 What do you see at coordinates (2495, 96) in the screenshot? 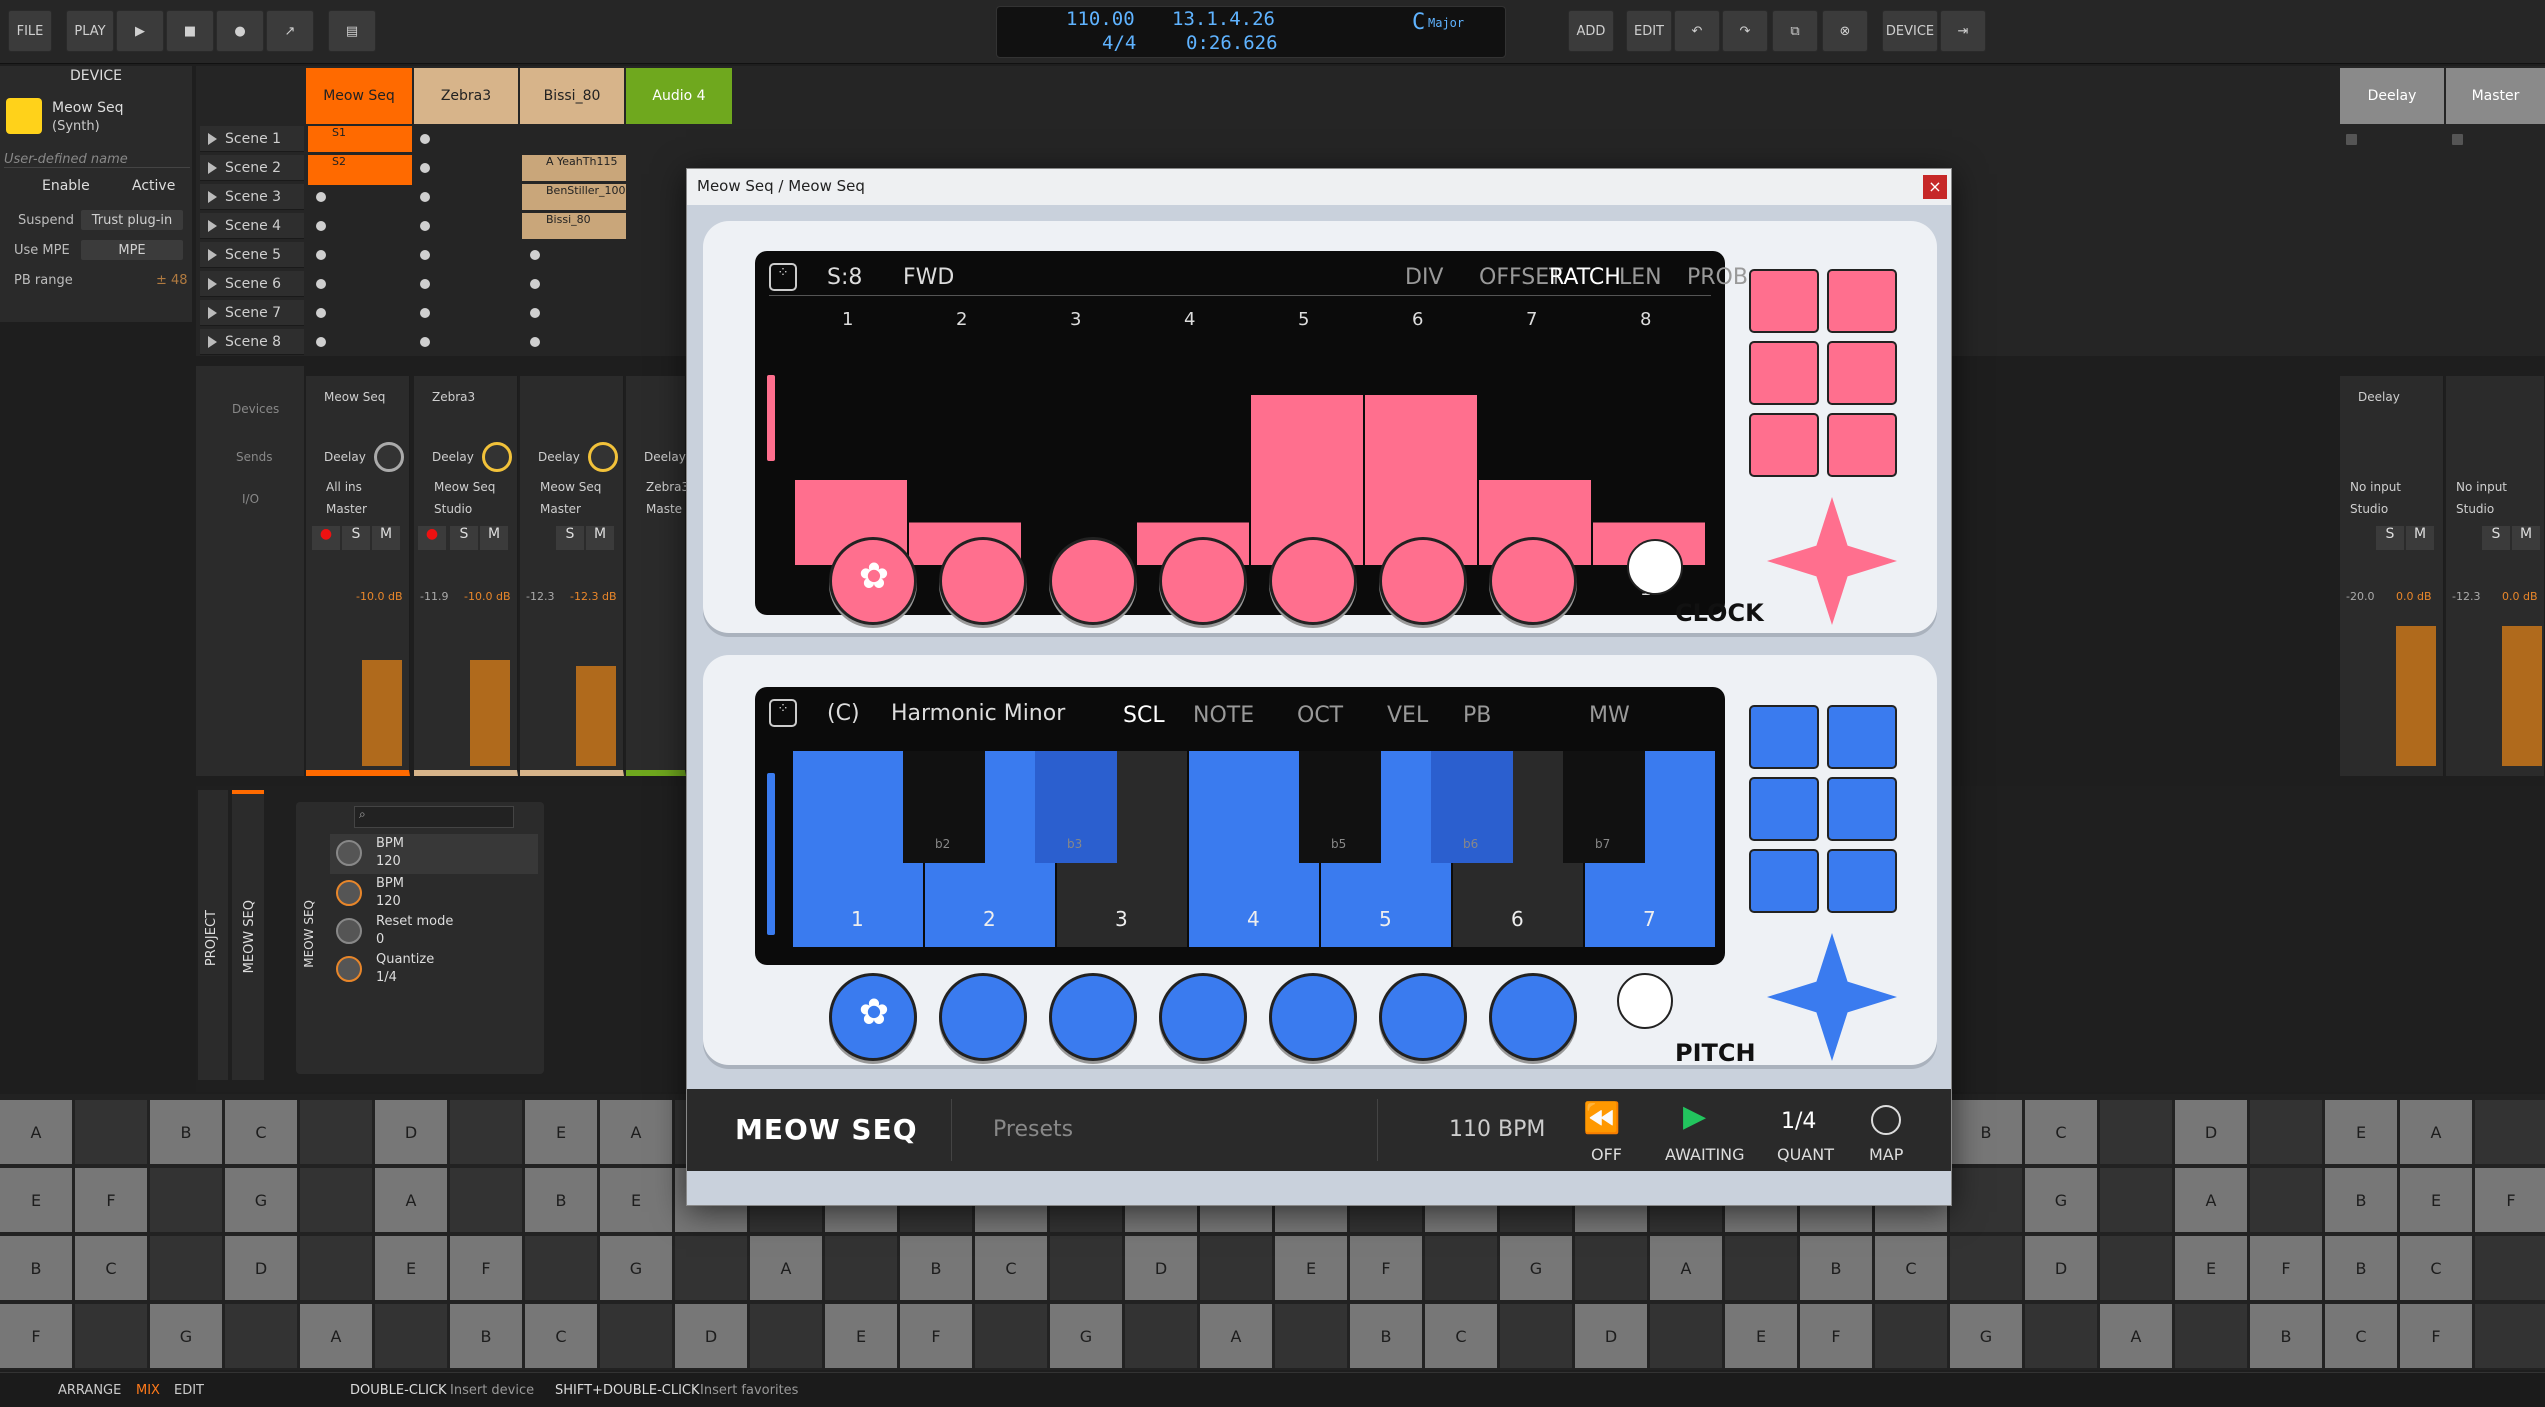
I see `master-track-header: Master` at bounding box center [2495, 96].